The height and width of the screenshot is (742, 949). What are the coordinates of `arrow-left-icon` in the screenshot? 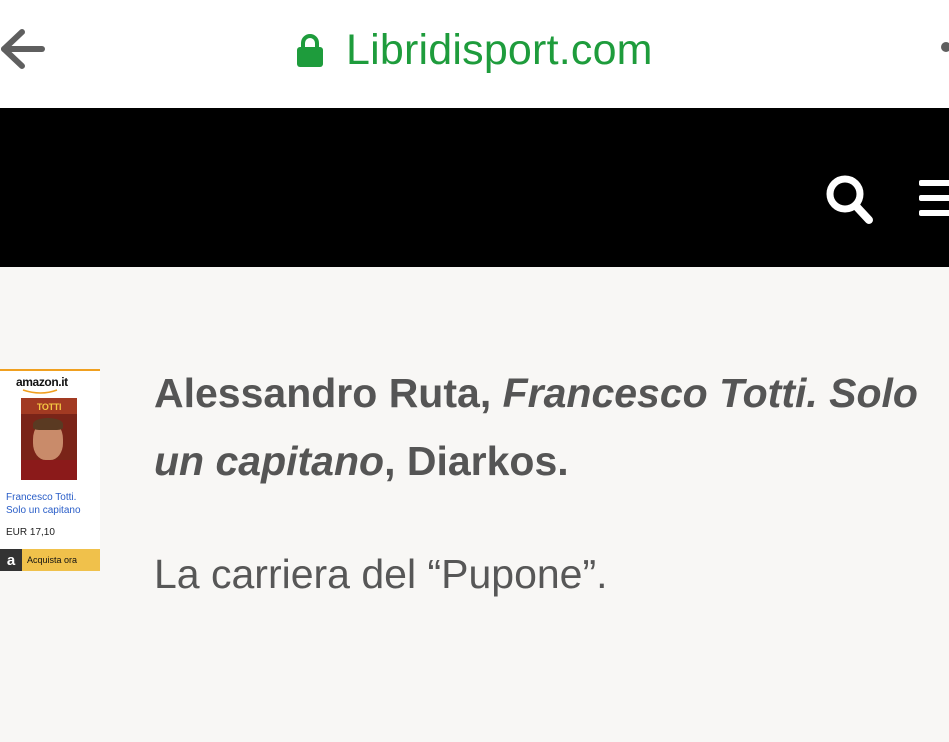 It's located at (23, 49).